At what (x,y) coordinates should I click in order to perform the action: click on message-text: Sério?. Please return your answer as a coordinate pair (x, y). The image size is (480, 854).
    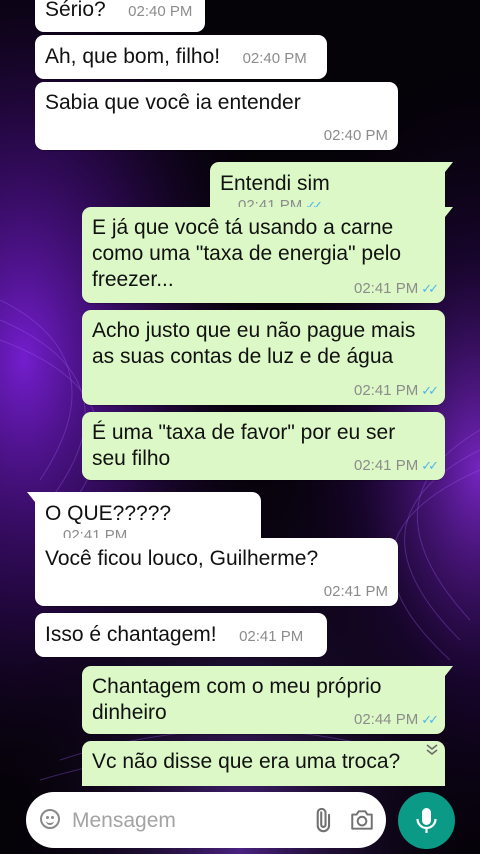
    Looking at the image, I should click on (75, 10).